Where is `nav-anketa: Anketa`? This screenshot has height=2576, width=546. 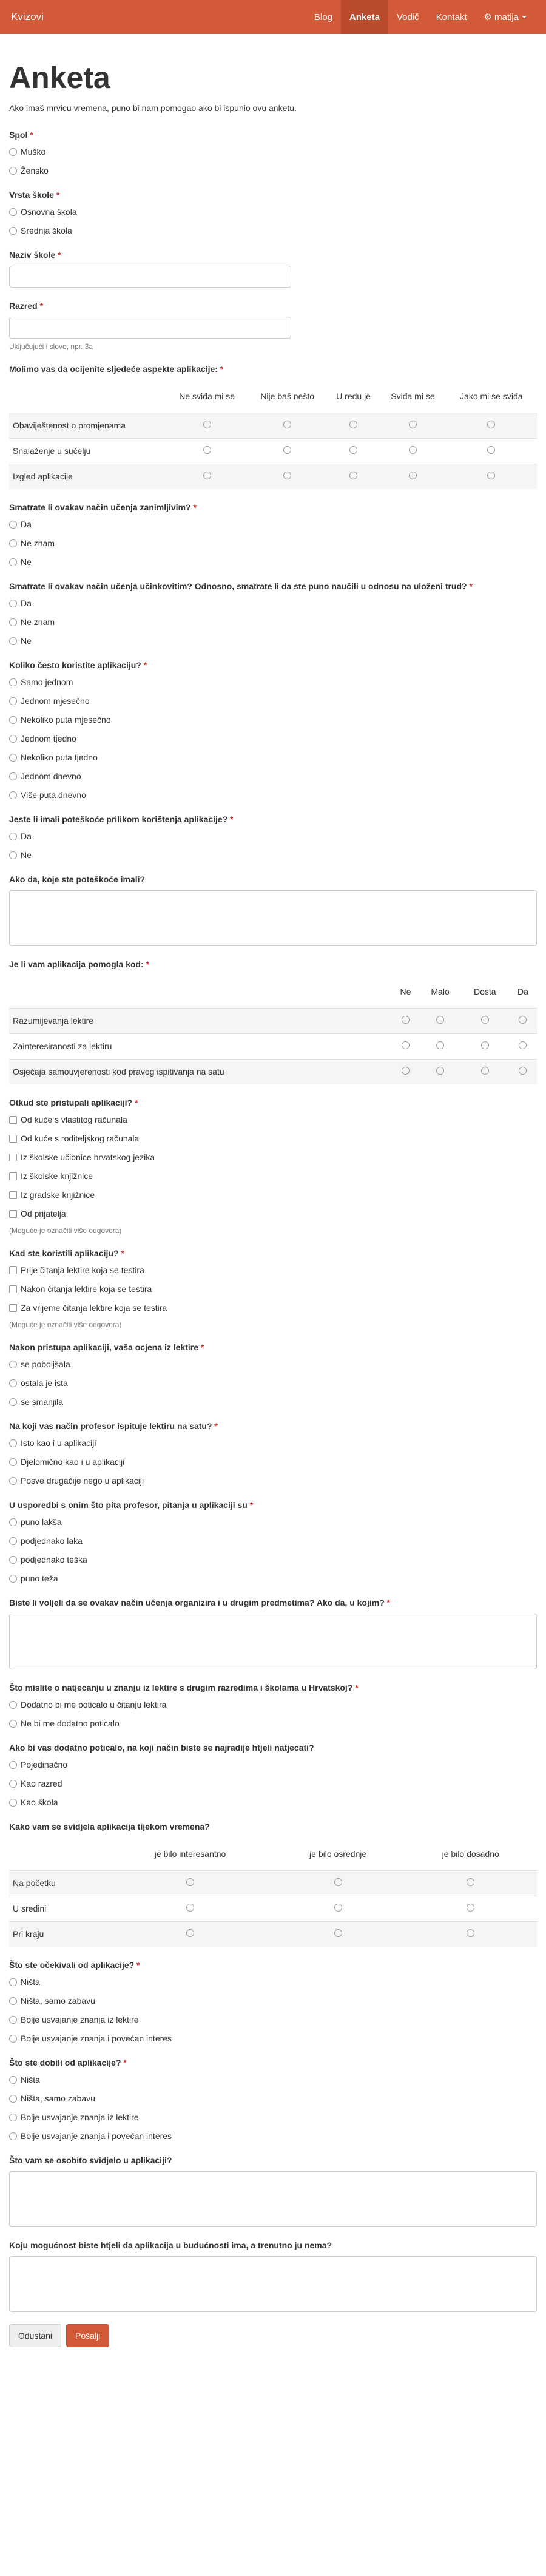
nav-anketa: Anketa is located at coordinates (364, 17).